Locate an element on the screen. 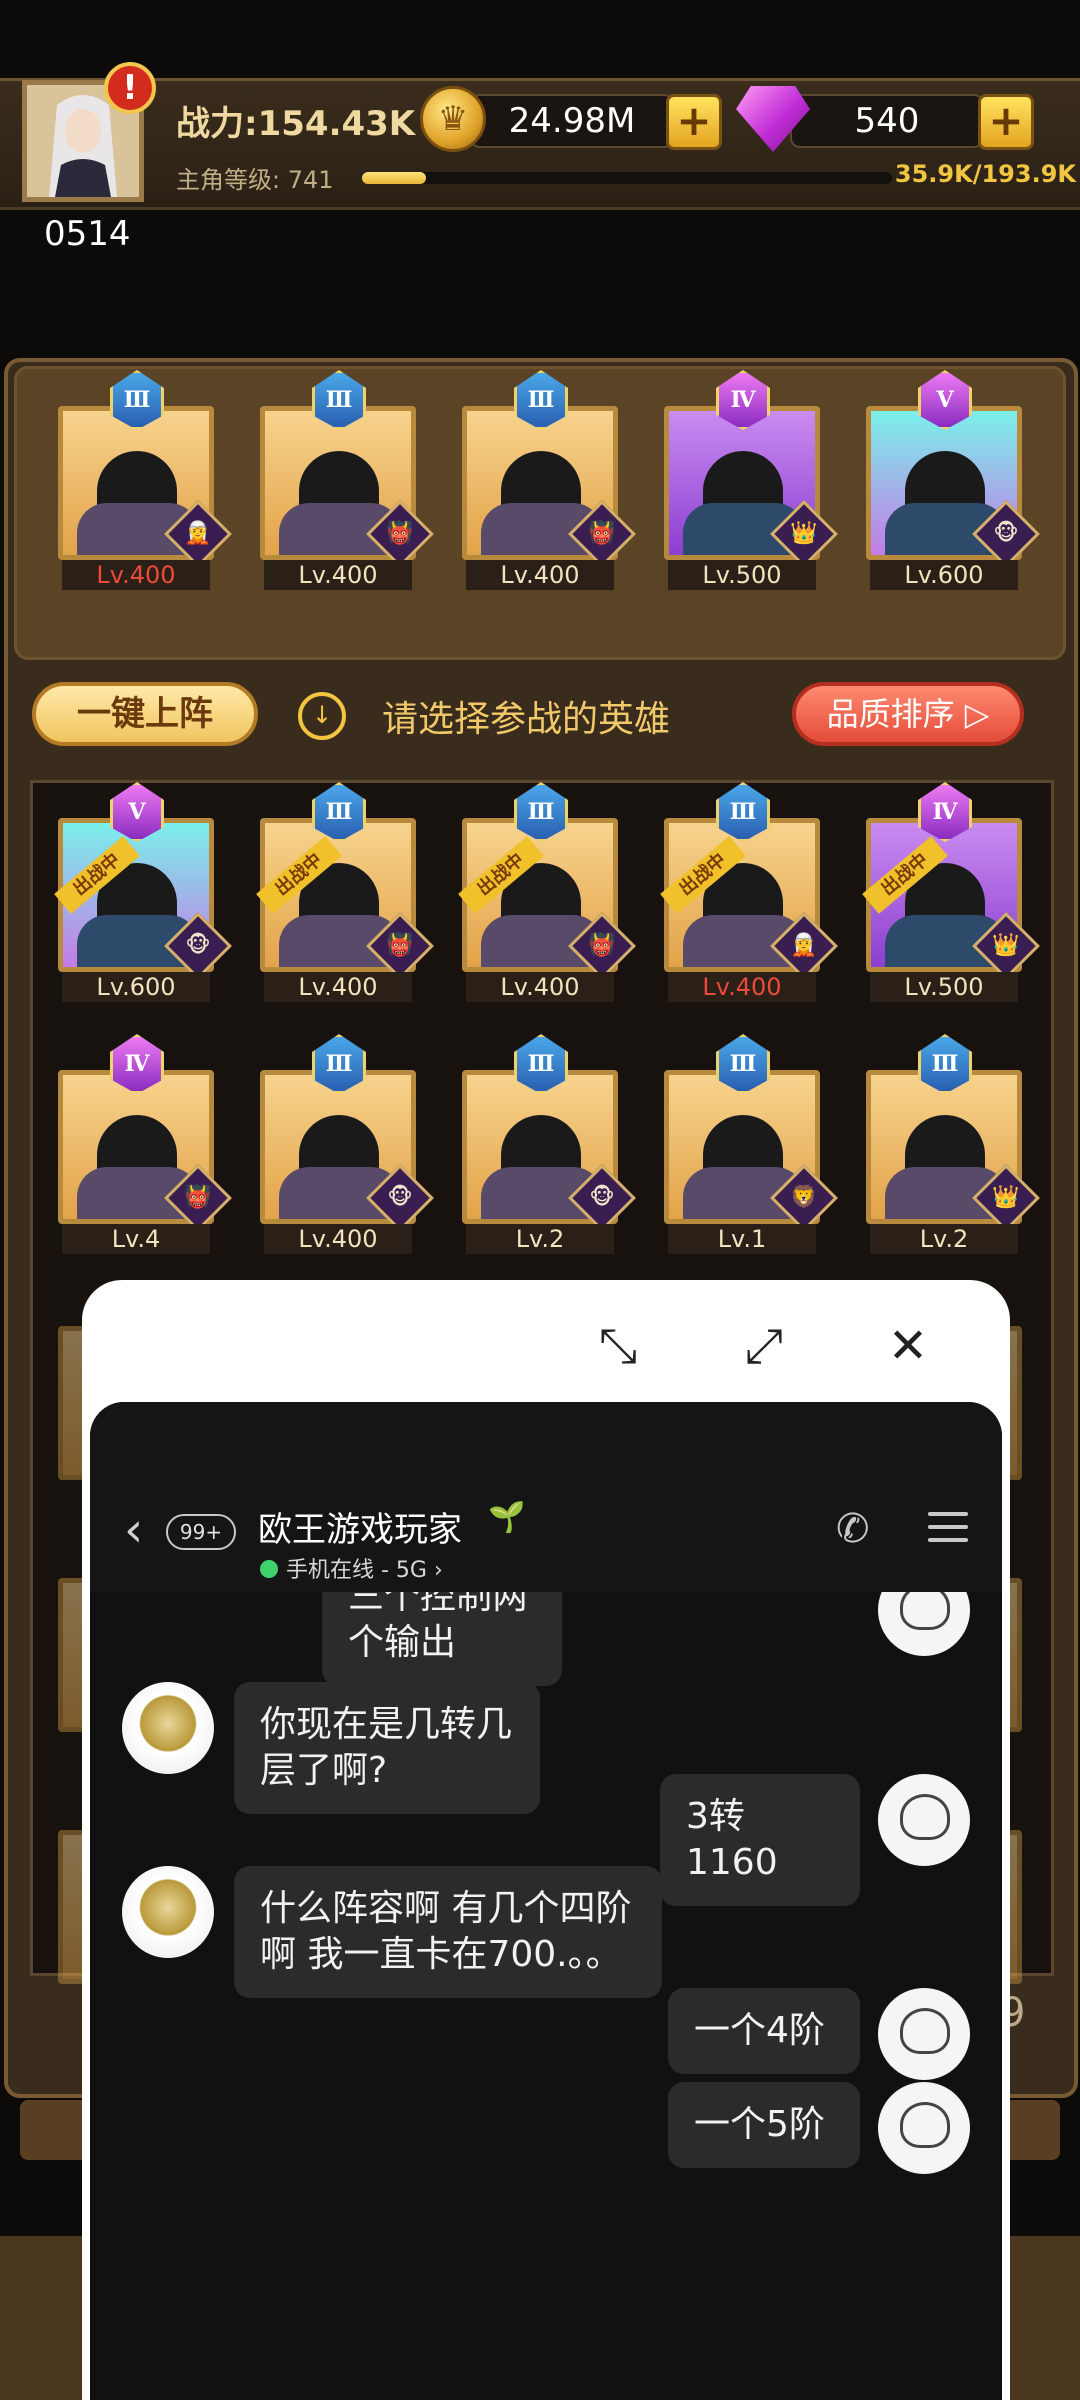 This screenshot has height=2400, width=1080. arrow-down-icon: ↓ is located at coordinates (322, 716).